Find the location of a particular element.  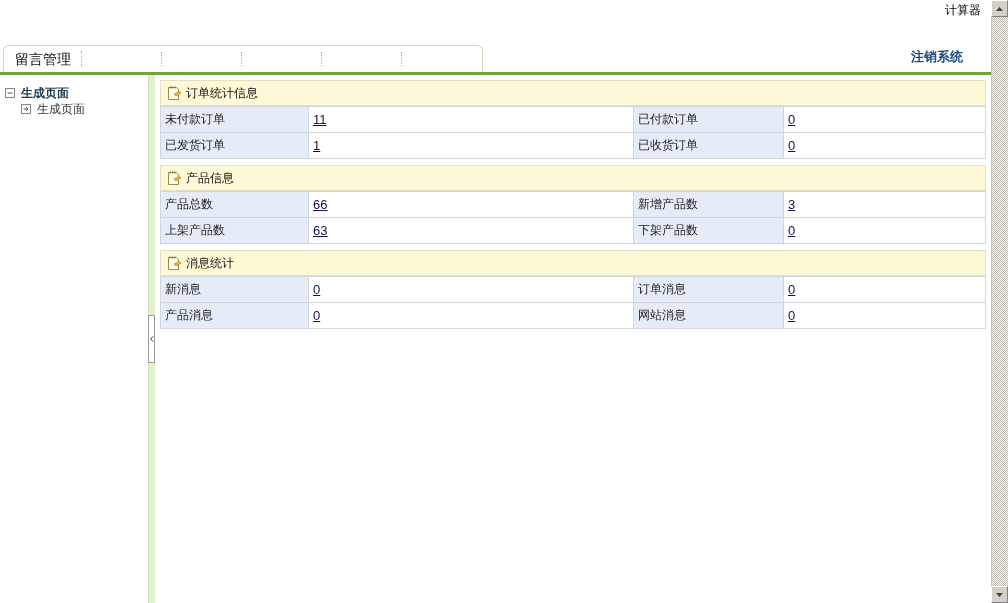

stat-label: 已收货订单 is located at coordinates (708, 145).